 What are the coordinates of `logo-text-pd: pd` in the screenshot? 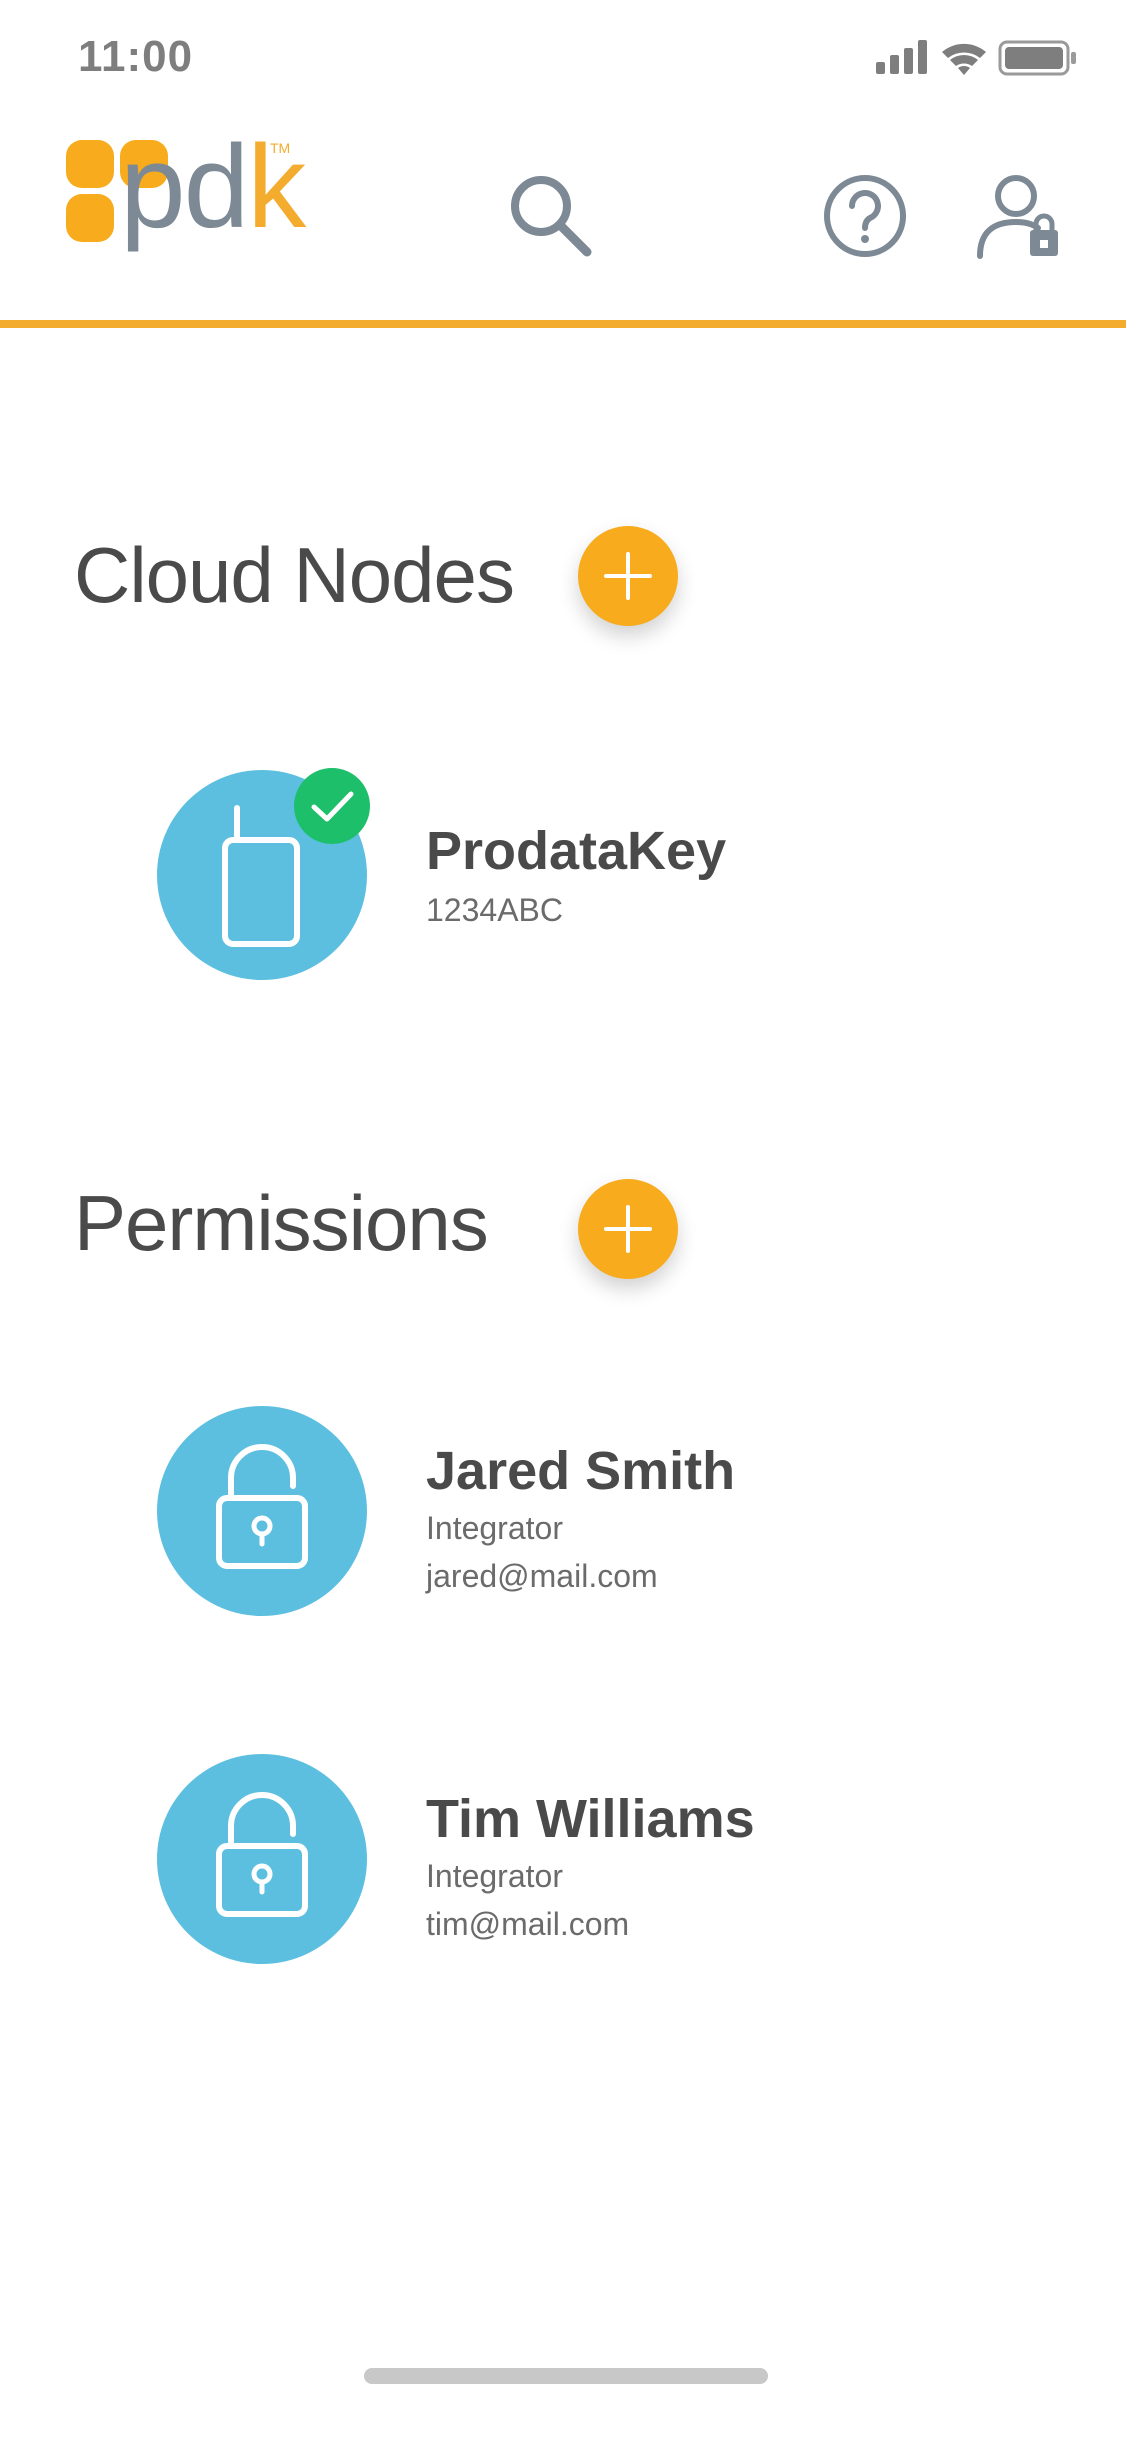 It's located at (184, 187).